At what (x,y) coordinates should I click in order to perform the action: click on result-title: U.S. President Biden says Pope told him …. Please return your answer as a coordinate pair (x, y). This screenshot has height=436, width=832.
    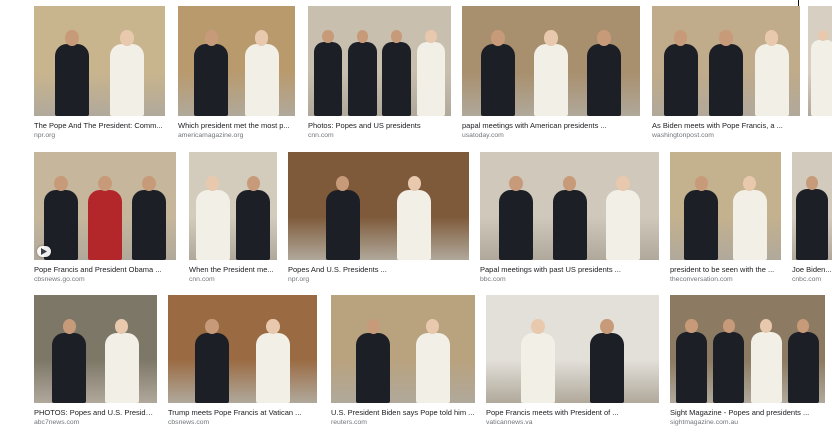
    Looking at the image, I should click on (403, 412).